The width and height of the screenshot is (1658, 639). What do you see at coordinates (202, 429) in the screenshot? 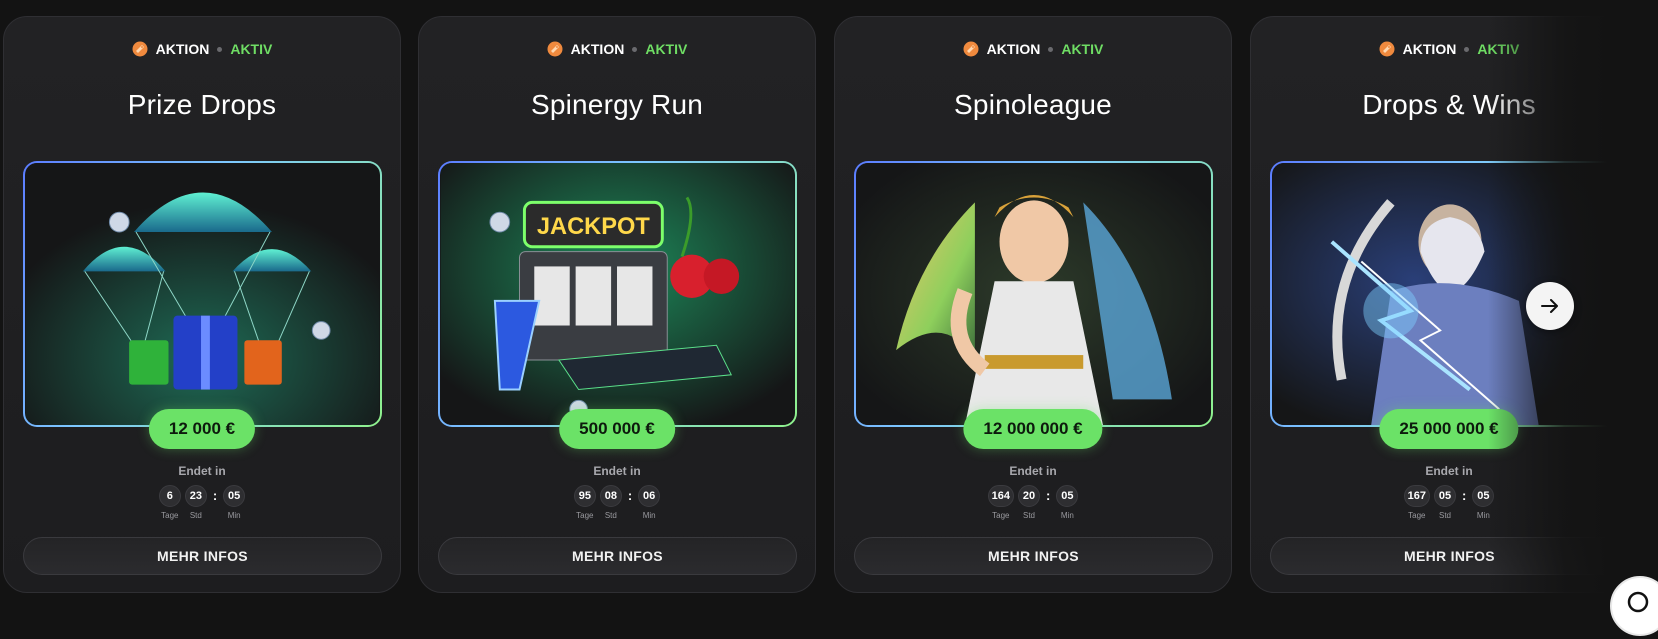
I see `prize-amount: 12 000 €` at bounding box center [202, 429].